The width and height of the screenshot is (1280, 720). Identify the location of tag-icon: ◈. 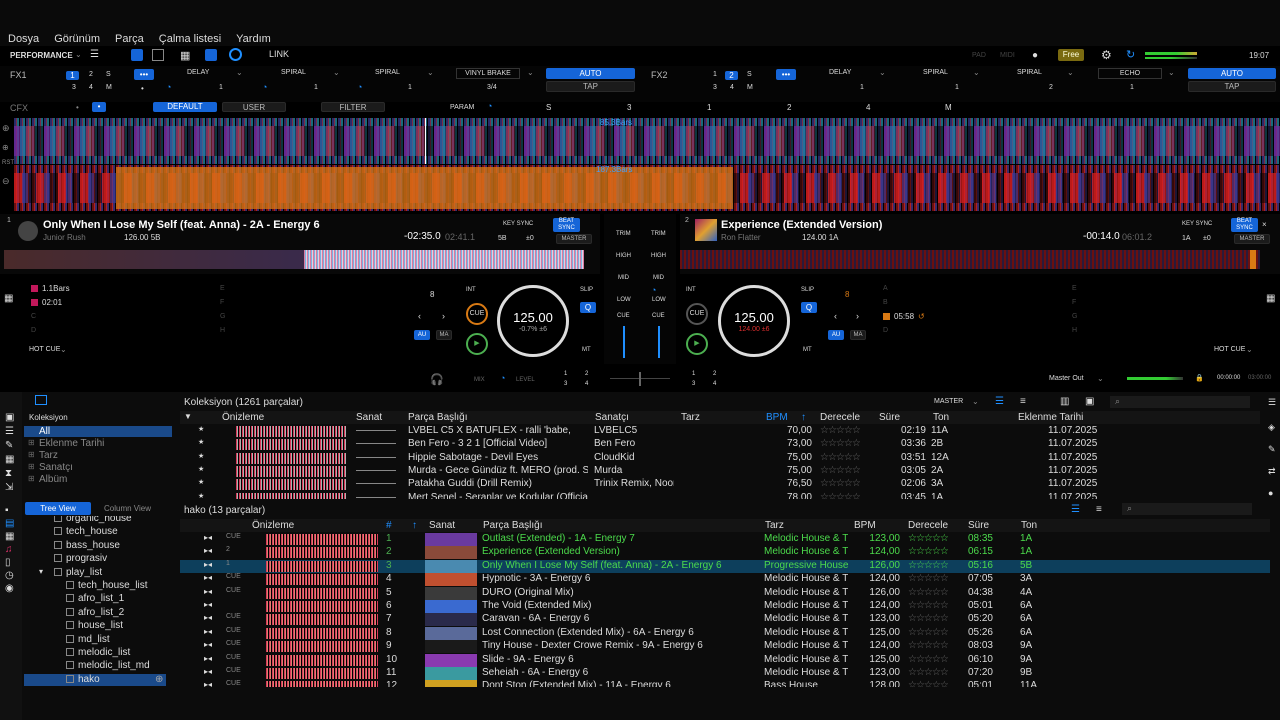
(1271, 427).